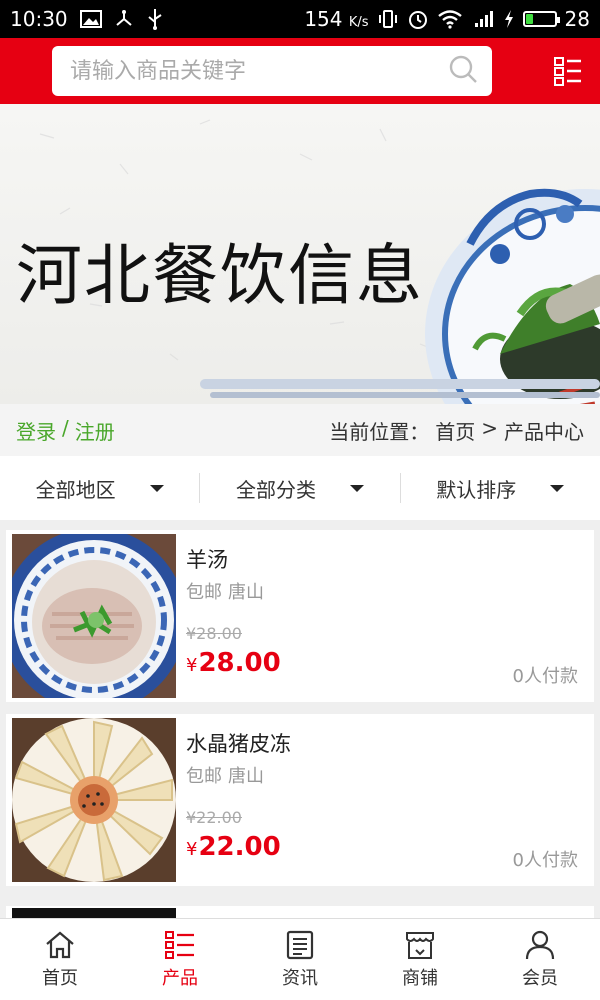 Image resolution: width=600 pixels, height=1000 pixels. Describe the element at coordinates (259, 71) in the screenshot. I see `search-input` at that location.